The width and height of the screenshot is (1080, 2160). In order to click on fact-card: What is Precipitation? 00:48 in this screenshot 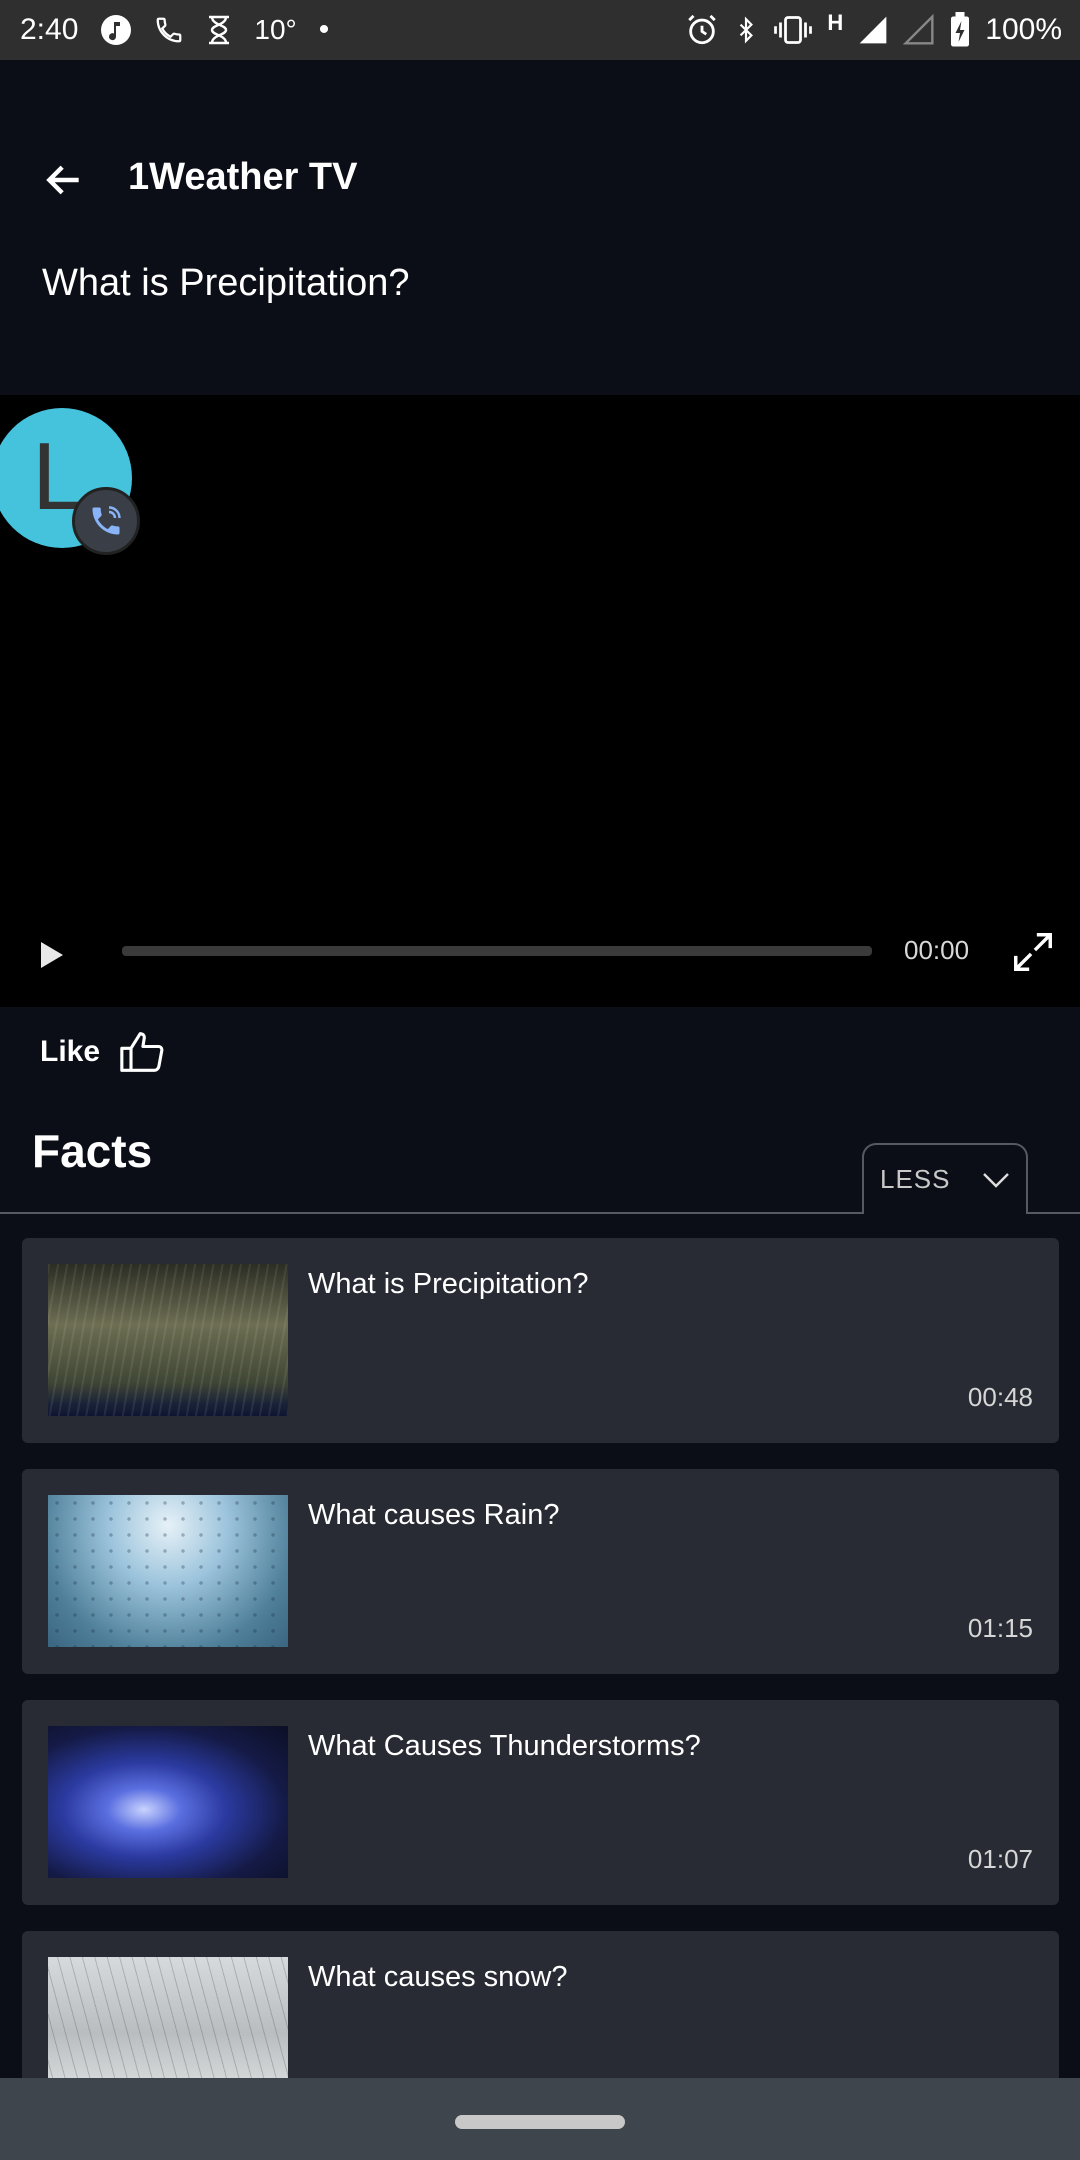, I will do `click(540, 1340)`.